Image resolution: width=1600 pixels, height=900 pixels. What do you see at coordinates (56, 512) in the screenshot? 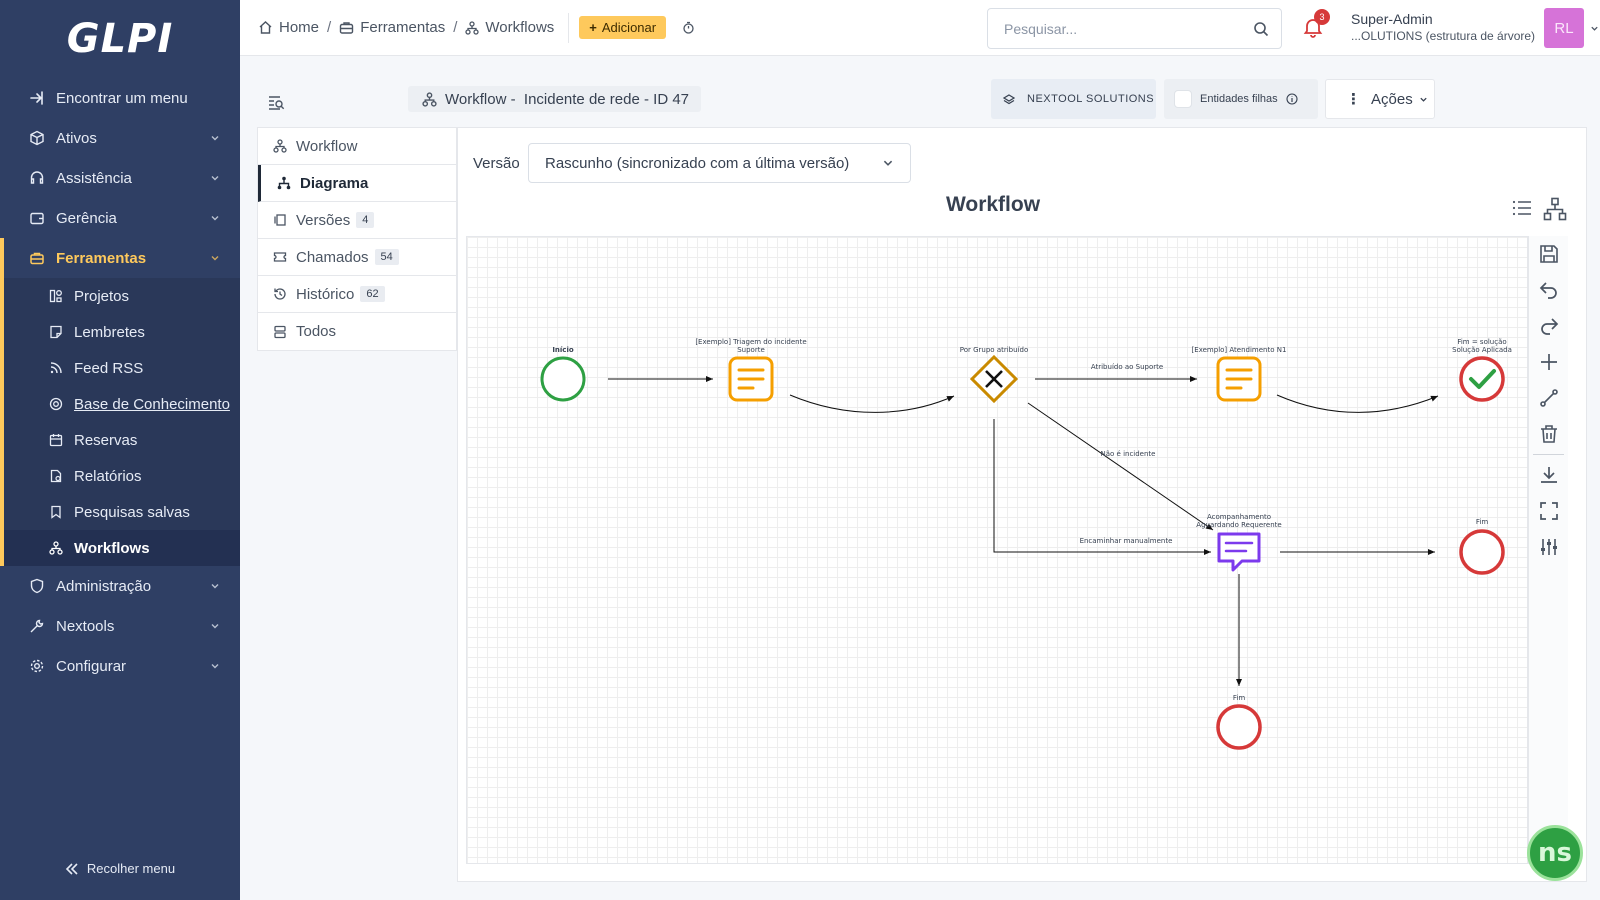
I see `bookmark-icon` at bounding box center [56, 512].